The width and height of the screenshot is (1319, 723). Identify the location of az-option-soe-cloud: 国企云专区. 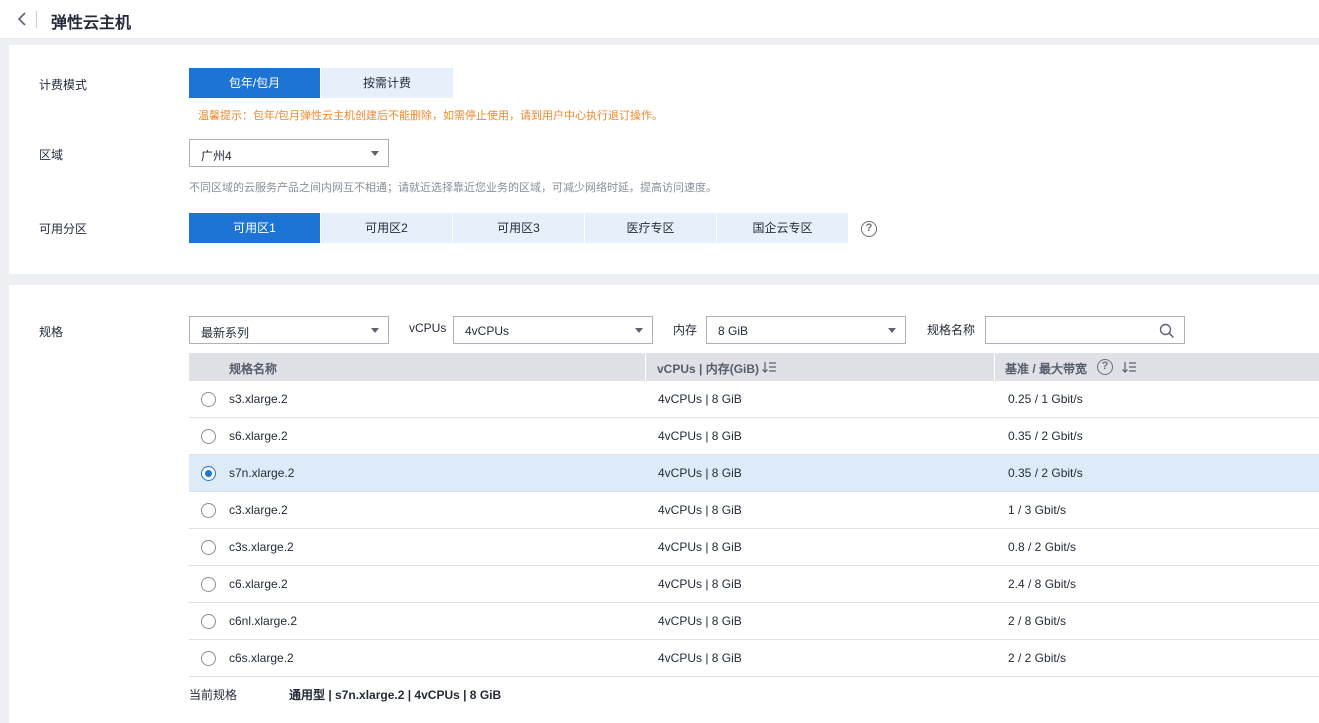
(782, 228).